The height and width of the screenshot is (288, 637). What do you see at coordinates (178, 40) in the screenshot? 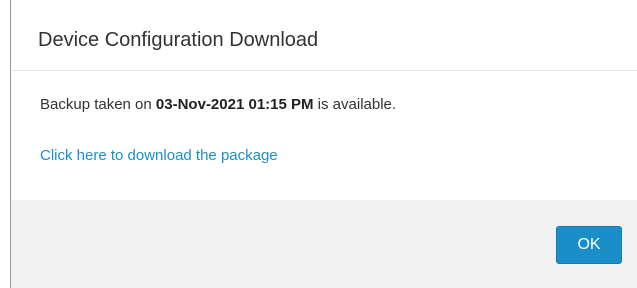
I see `dialog-title: Device Configuration Download` at bounding box center [178, 40].